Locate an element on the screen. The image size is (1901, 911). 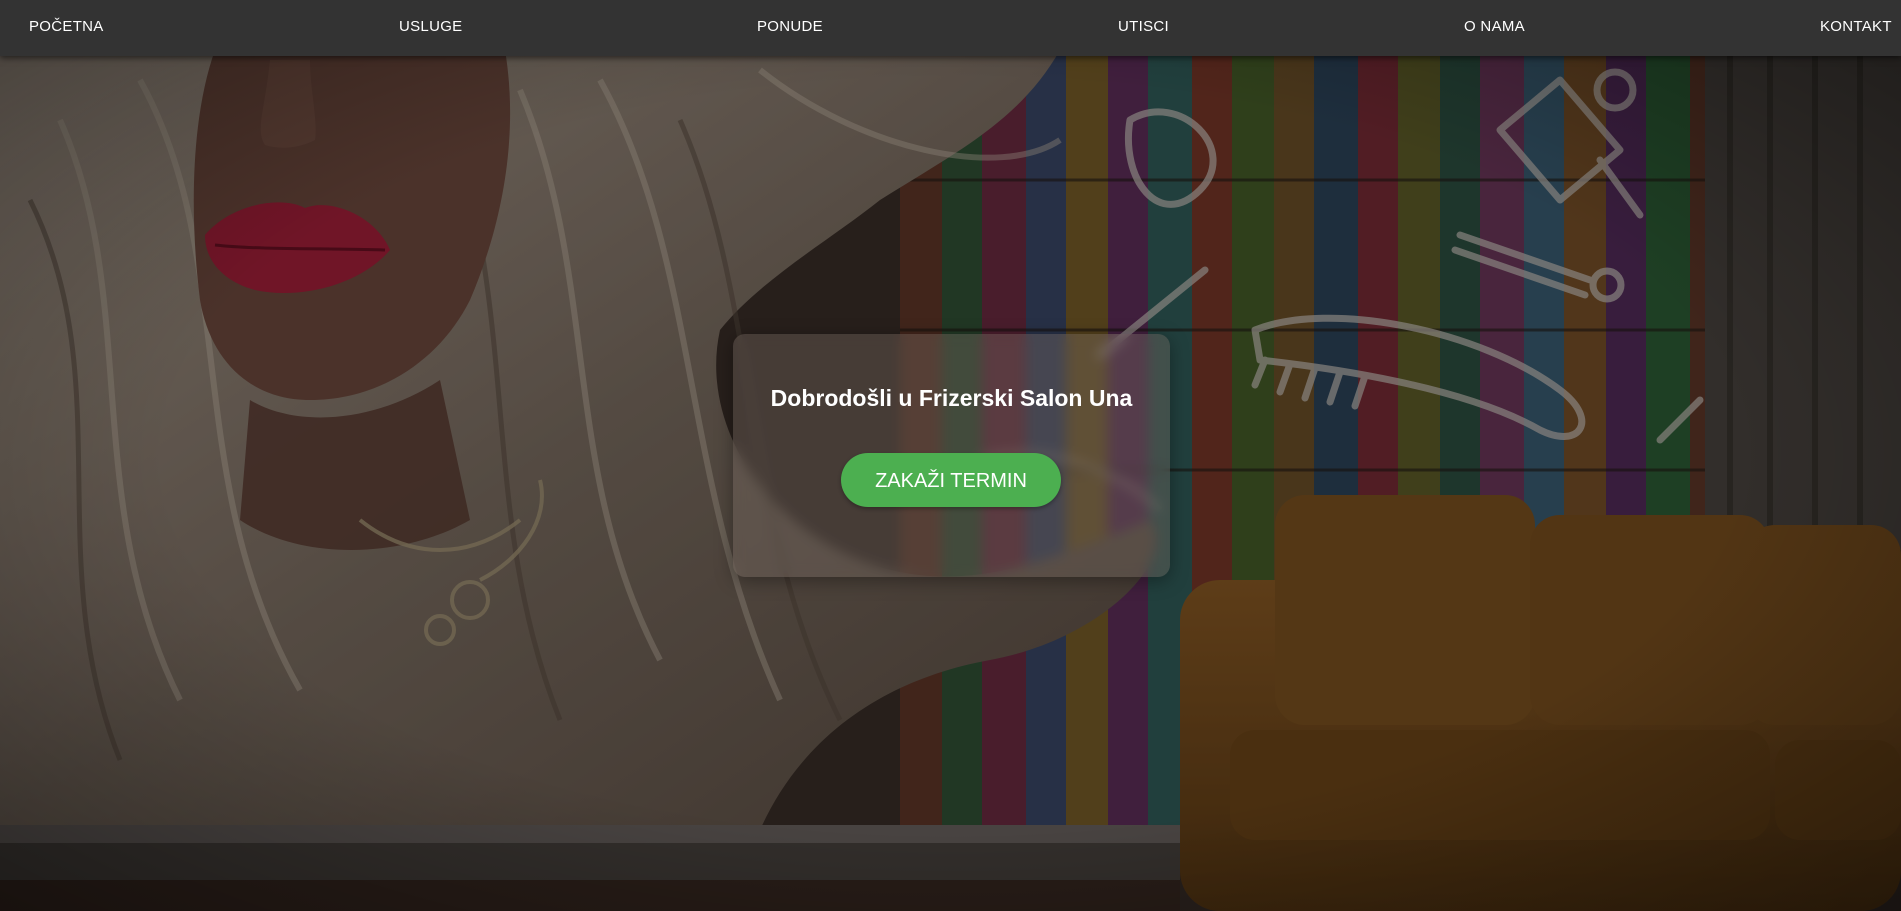
nav-link-utisci: UTISCI is located at coordinates (1143, 27).